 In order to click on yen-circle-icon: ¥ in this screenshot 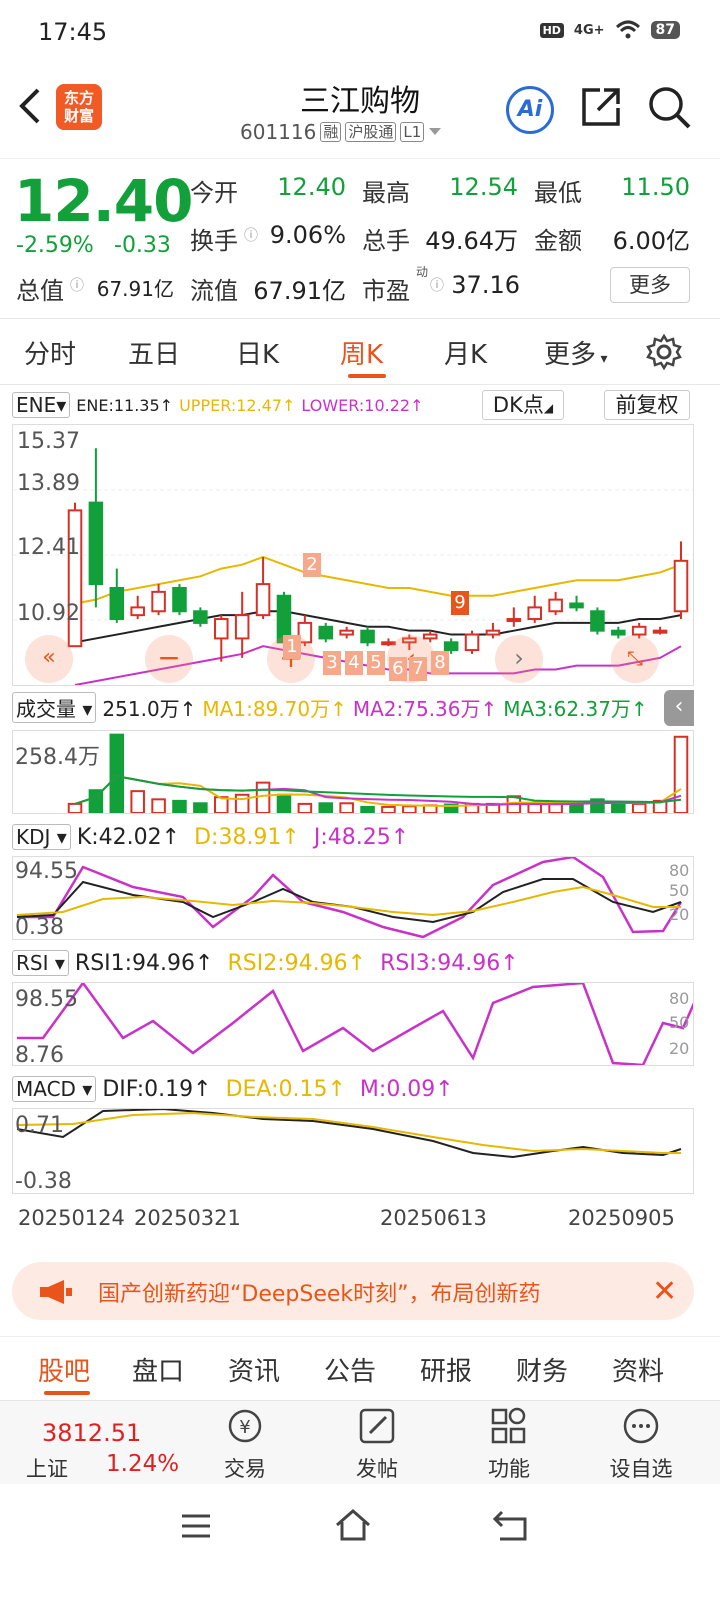, I will do `click(245, 1426)`.